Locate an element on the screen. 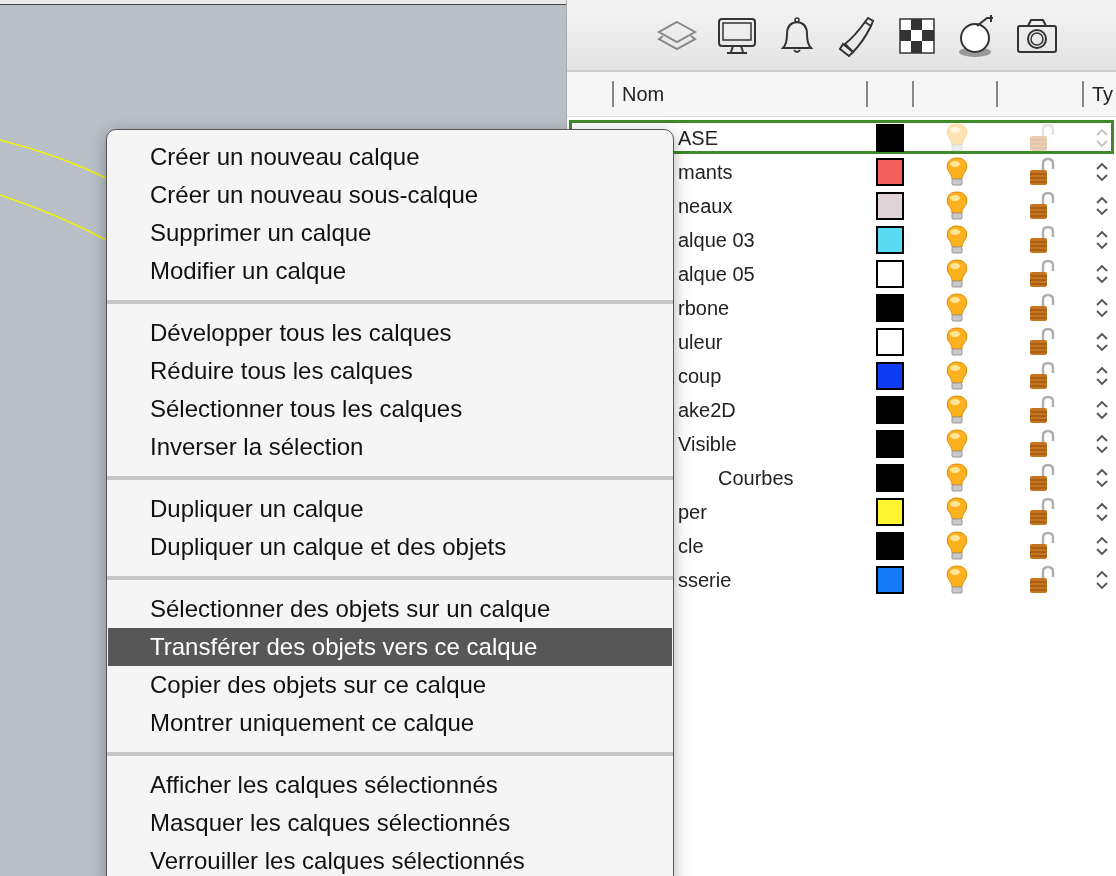 This screenshot has width=1116, height=876. layer-name: Courbes is located at coordinates (755, 478).